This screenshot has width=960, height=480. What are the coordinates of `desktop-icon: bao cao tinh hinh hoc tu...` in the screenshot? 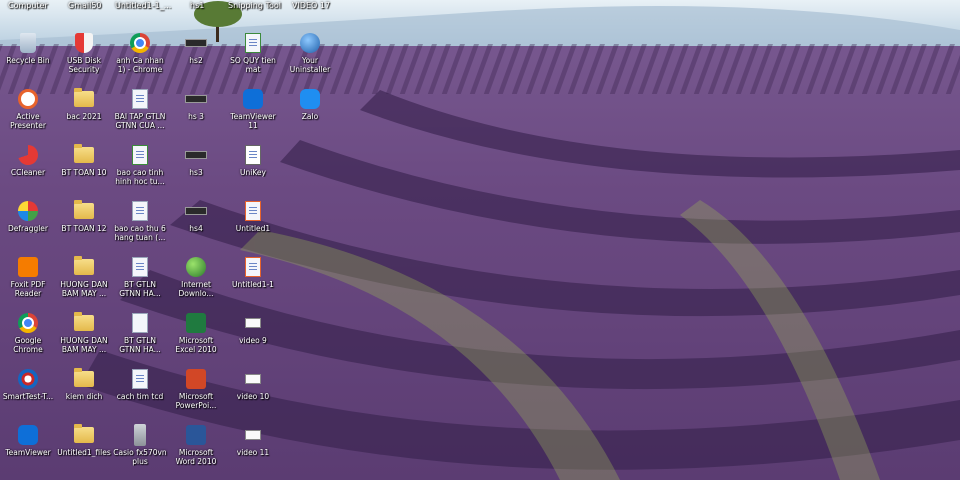 It's located at (140, 169).